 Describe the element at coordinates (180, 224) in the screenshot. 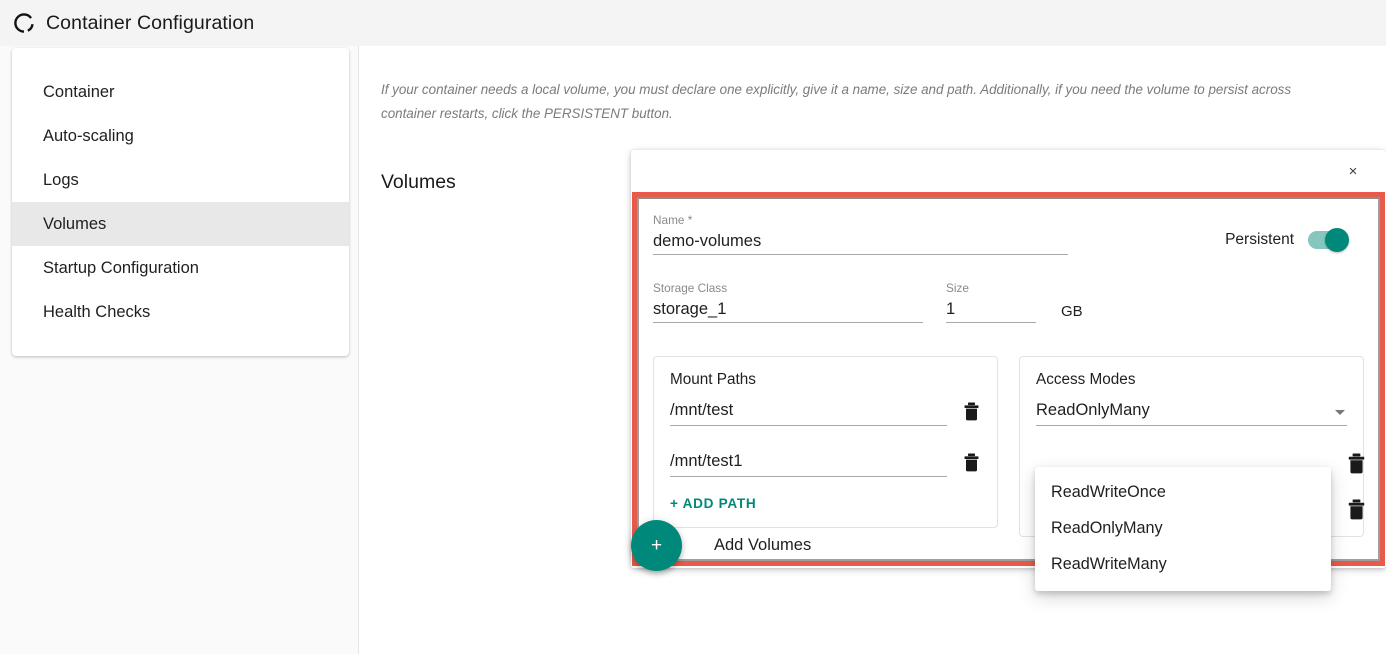

I see `sidebar-item-volumes: Volumes` at that location.